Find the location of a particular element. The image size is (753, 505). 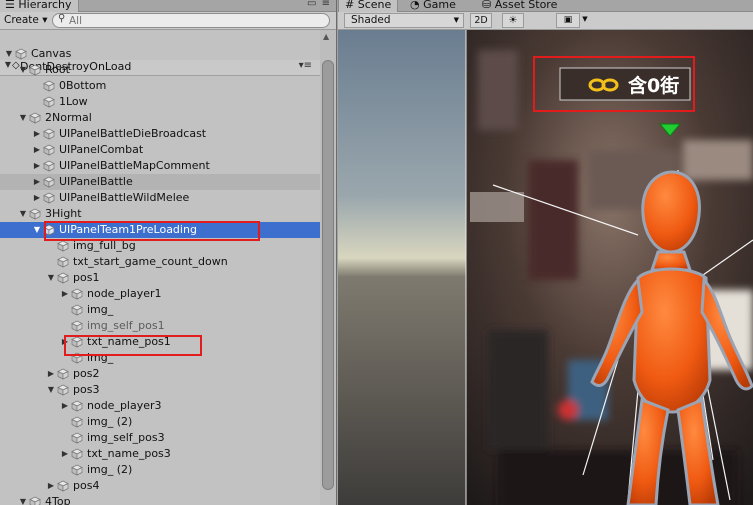

tree-item: ▼ UIPanelTeam1PreLoading is located at coordinates (160, 230).